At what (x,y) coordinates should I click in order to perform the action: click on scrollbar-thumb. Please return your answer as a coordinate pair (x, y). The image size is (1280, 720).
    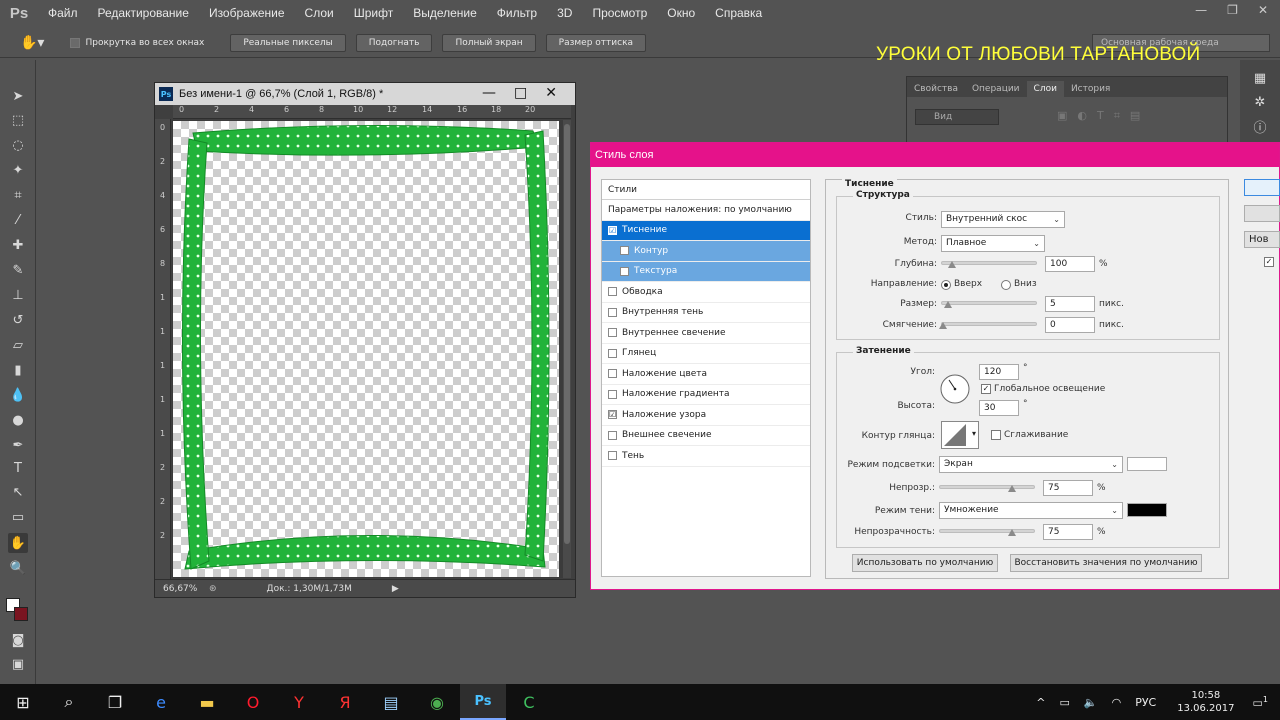
    Looking at the image, I should click on (567, 334).